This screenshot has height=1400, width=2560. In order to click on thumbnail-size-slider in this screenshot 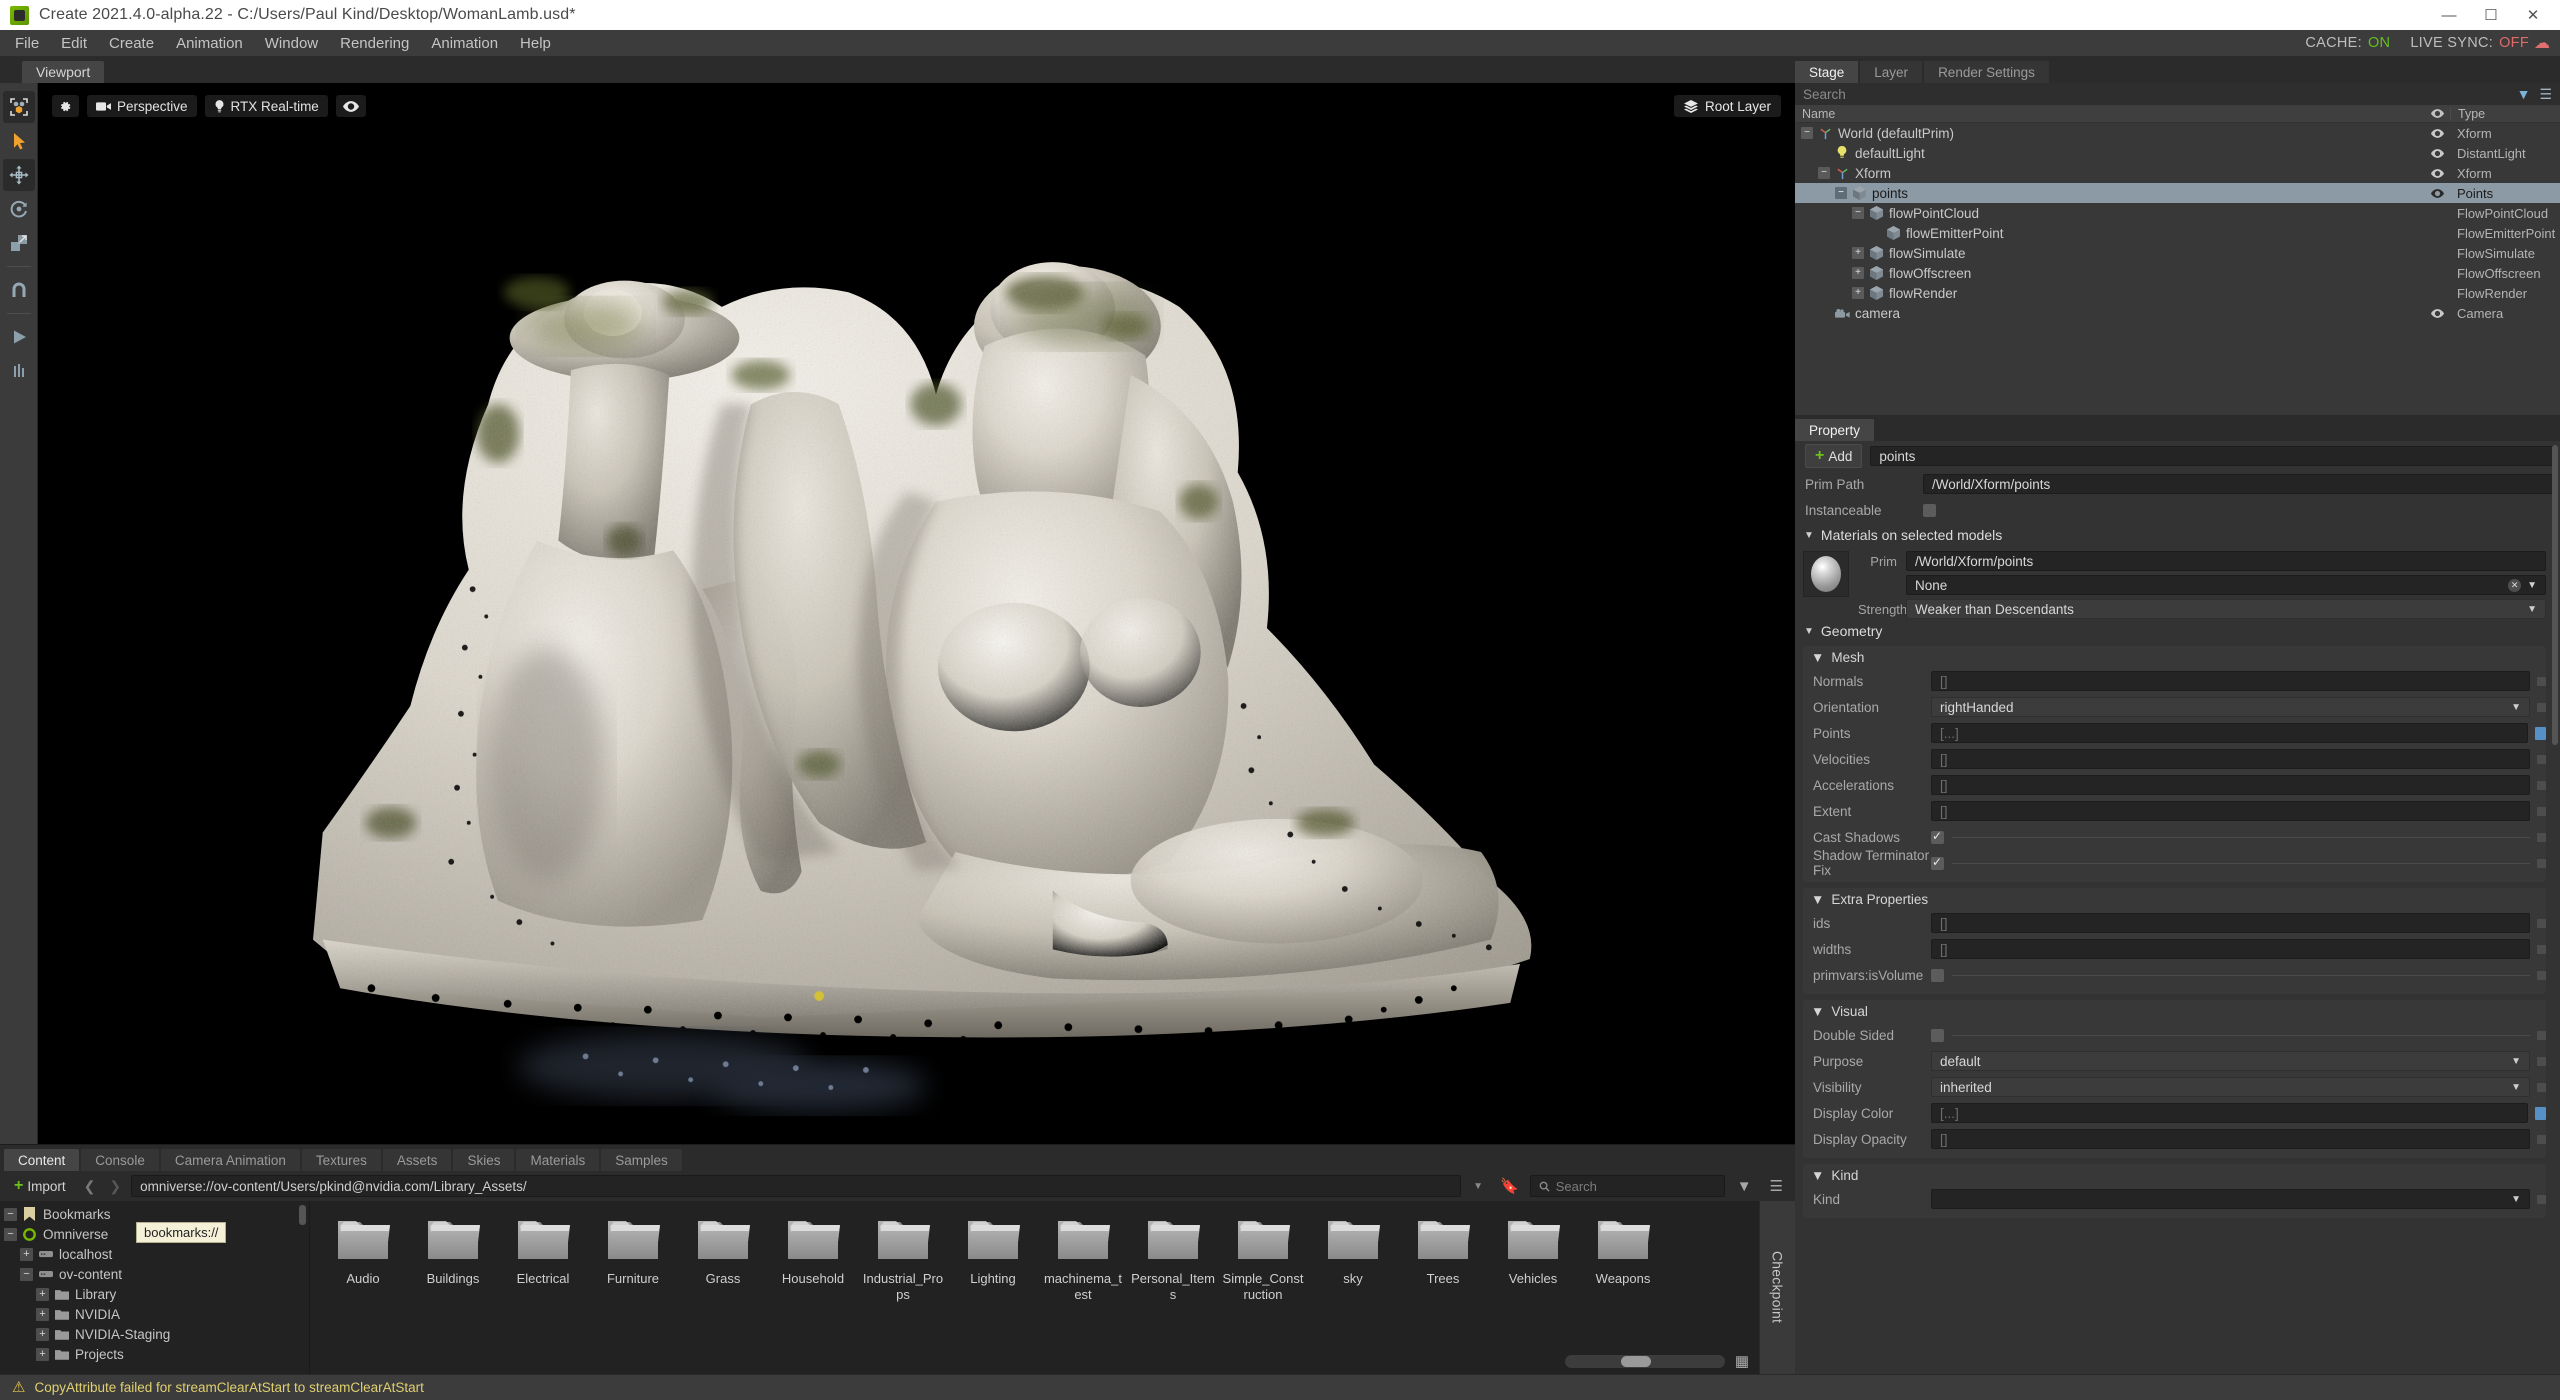, I will do `click(1644, 1361)`.